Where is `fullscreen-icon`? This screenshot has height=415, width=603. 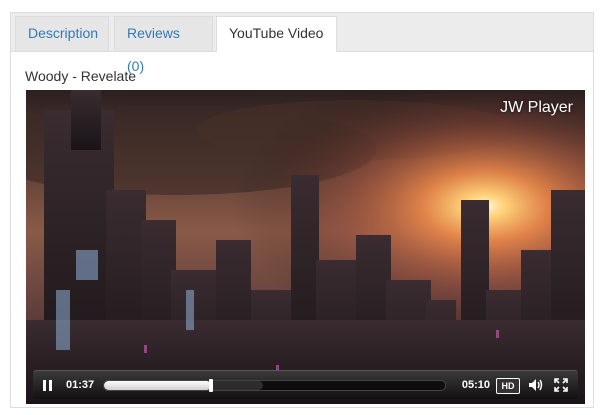
fullscreen-icon is located at coordinates (561, 385).